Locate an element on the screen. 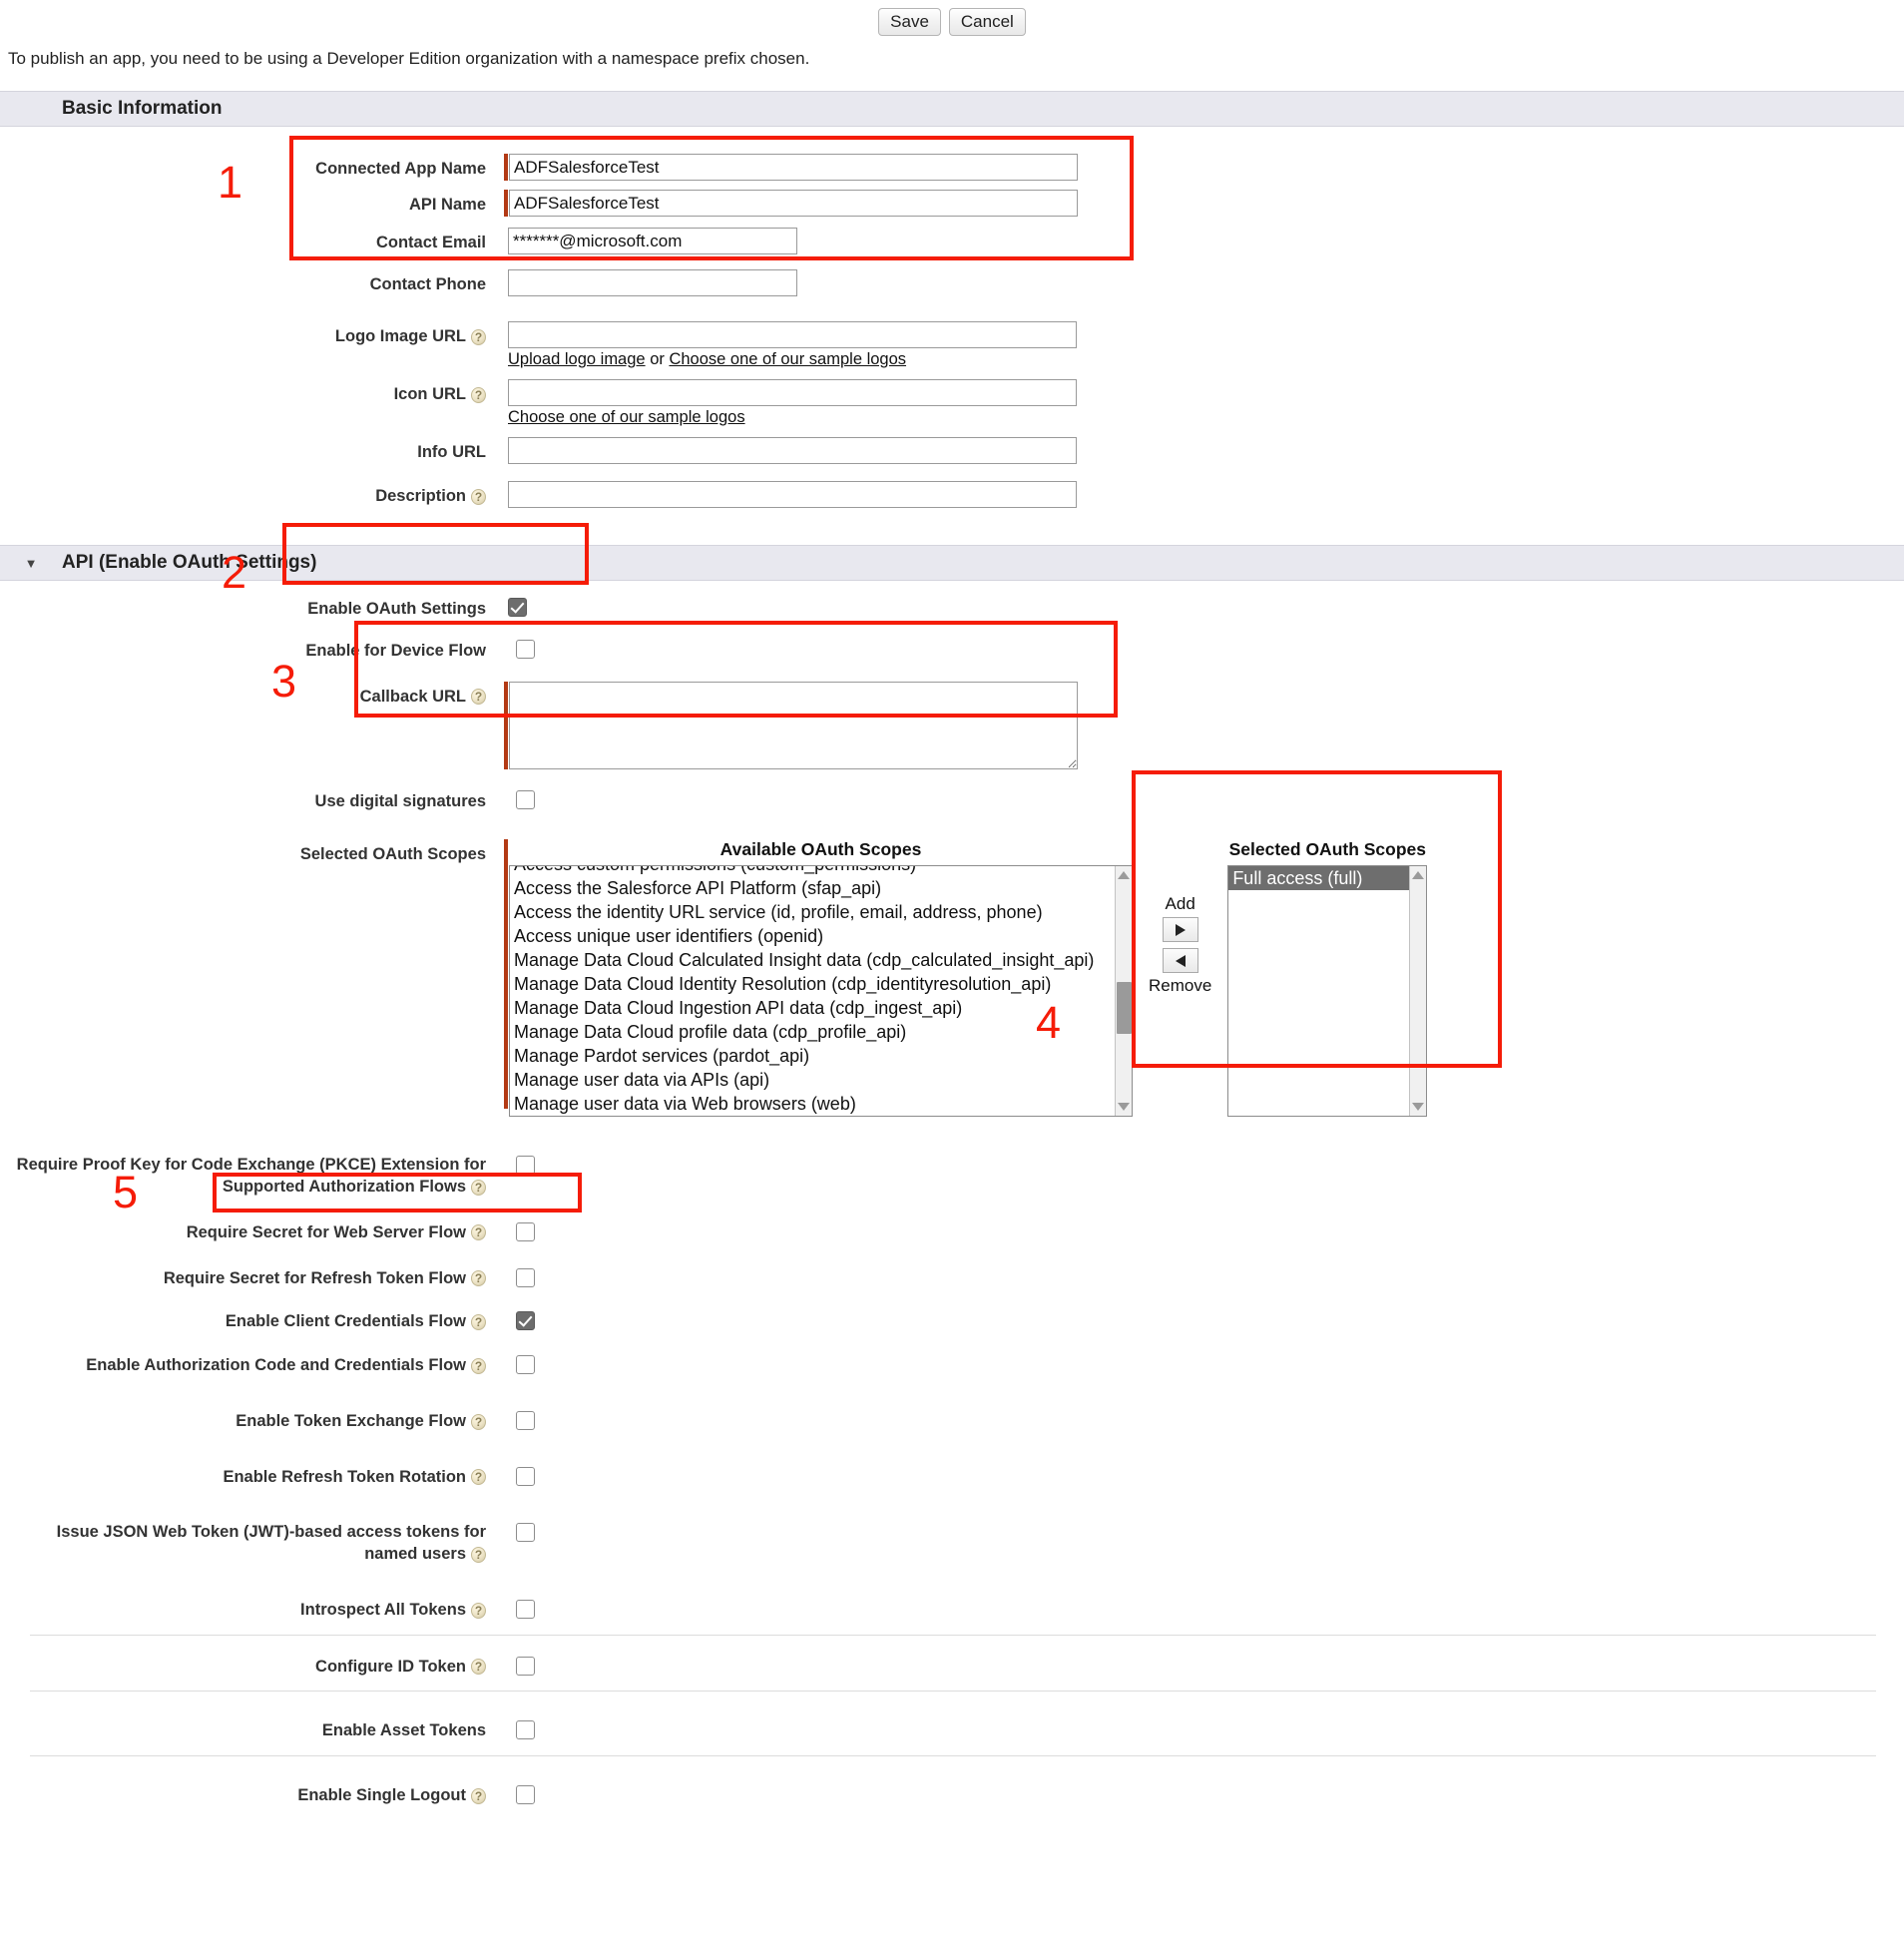 This screenshot has width=1904, height=1938. logo-image-url-input is located at coordinates (792, 334).